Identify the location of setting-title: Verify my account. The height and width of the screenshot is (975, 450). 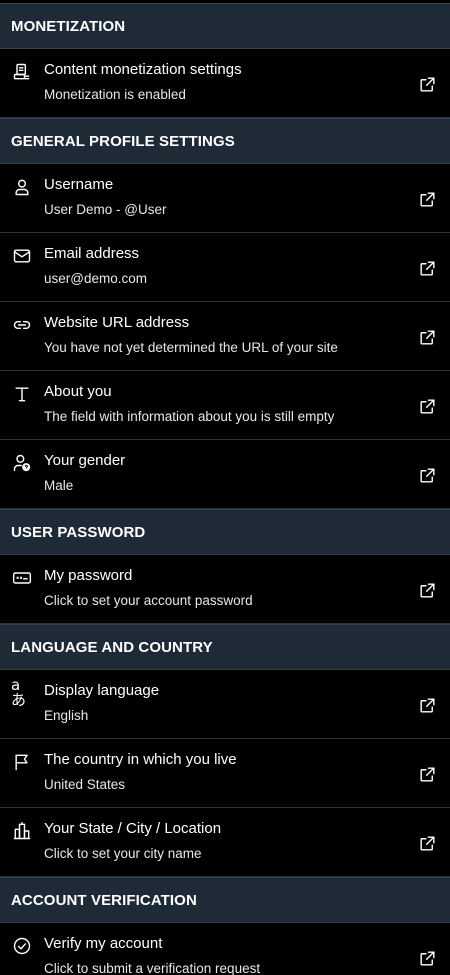
(103, 943).